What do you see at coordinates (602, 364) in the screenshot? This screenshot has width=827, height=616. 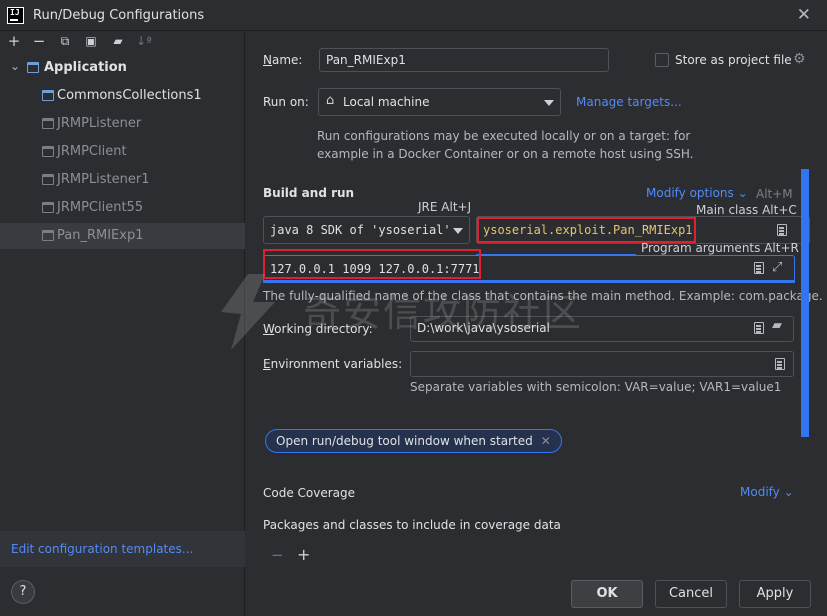 I see `environment-variables-input` at bounding box center [602, 364].